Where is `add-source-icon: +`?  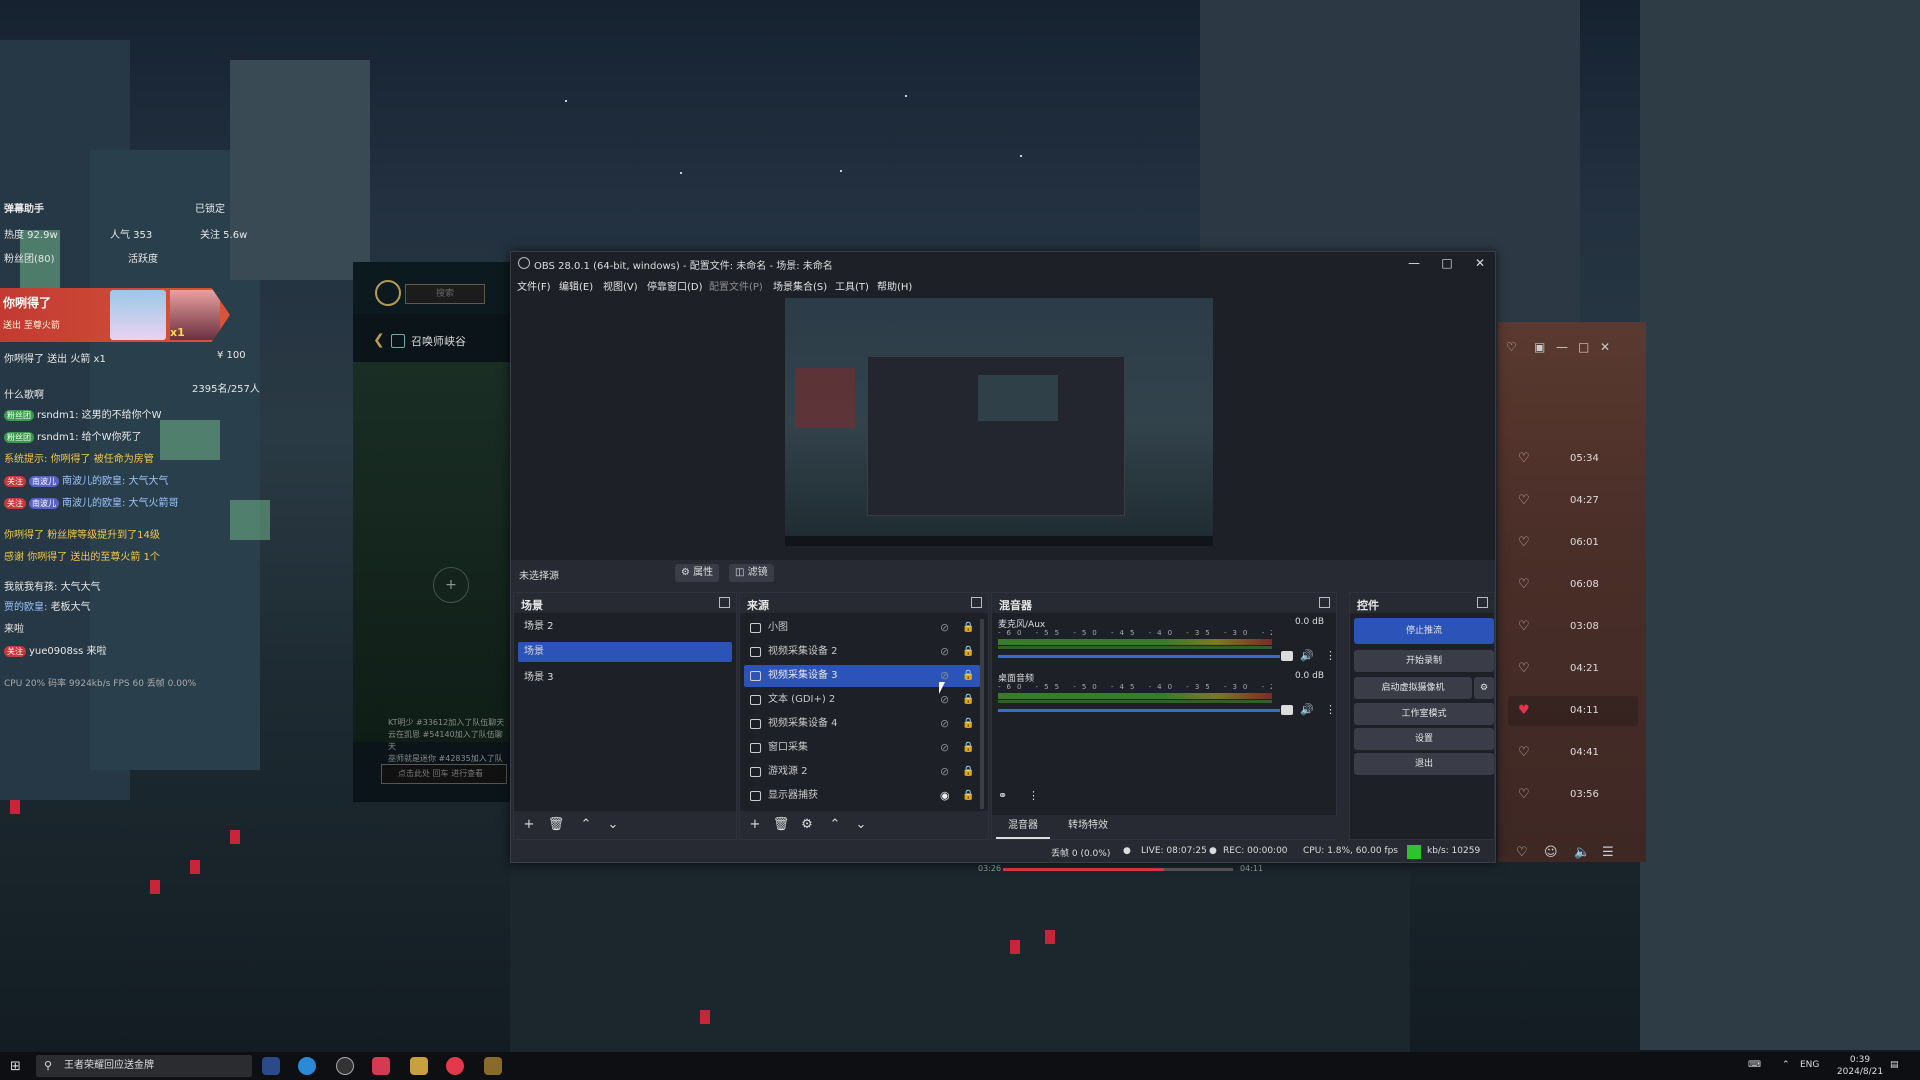 add-source-icon: + is located at coordinates (755, 825).